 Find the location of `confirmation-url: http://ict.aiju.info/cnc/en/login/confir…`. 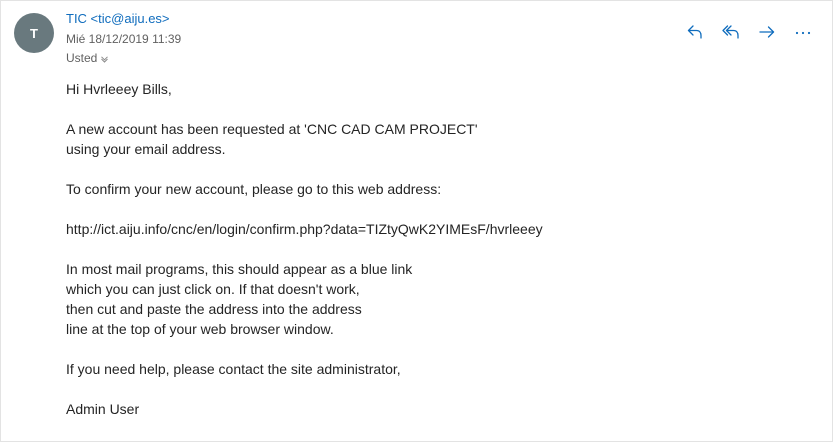

confirmation-url: http://ict.aiju.info/cnc/en/login/confir… is located at coordinates (304, 229).